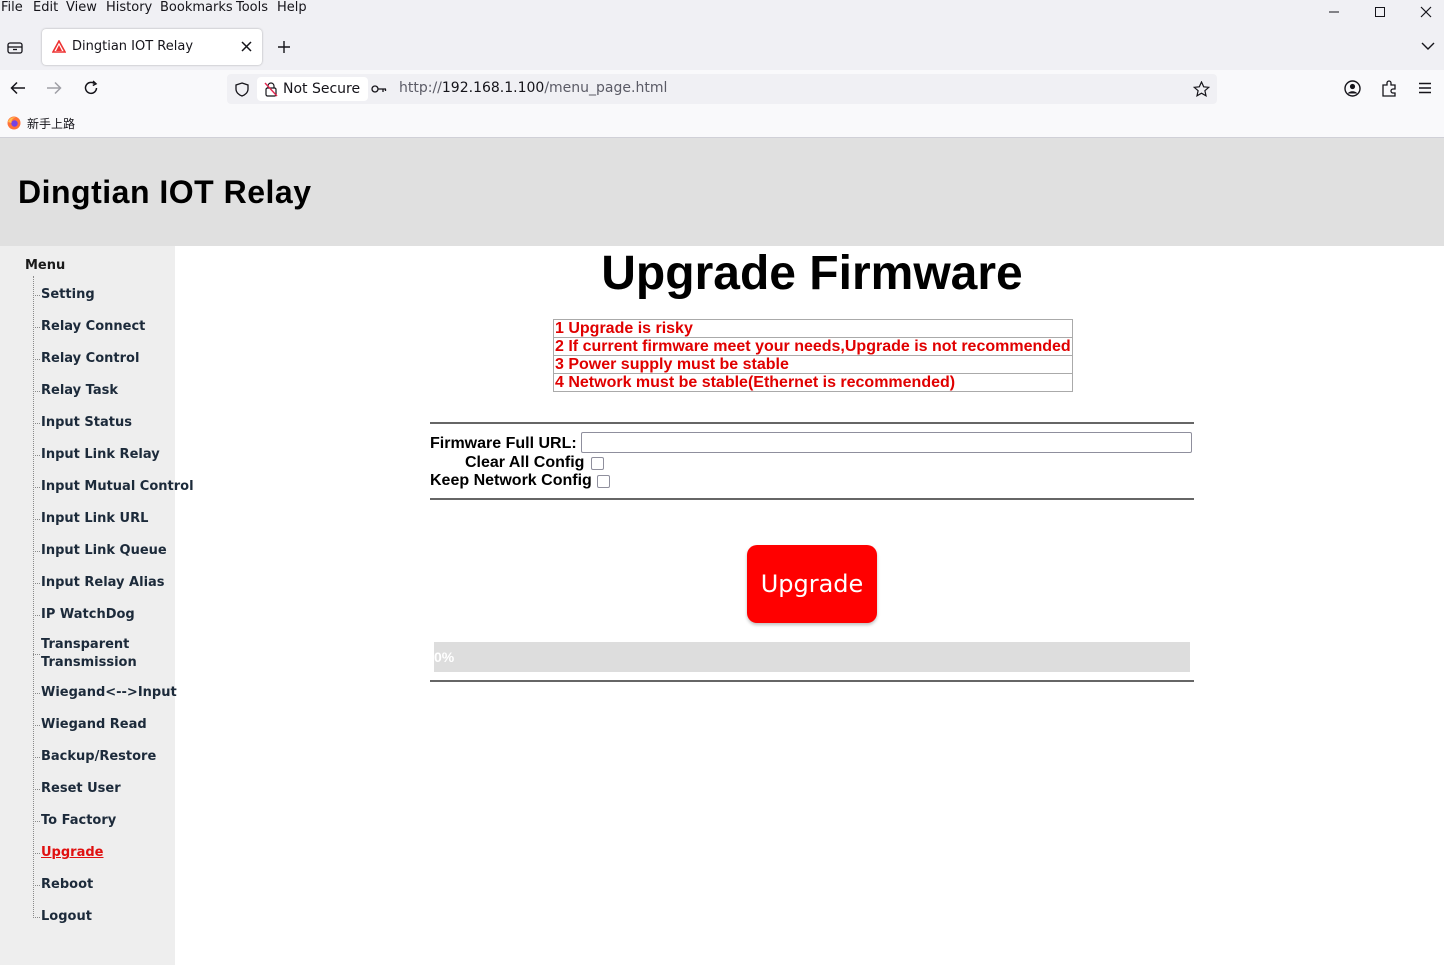  Describe the element at coordinates (109, 693) in the screenshot. I see `sidebar-item-wiegand-input: Wiegand<-->Input` at that location.